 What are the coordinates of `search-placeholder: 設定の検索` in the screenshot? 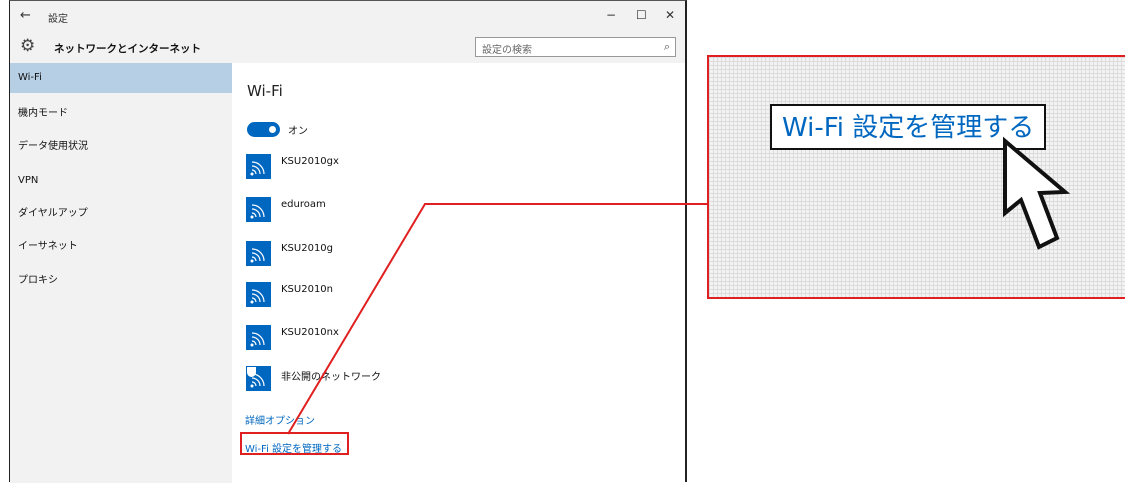 It's located at (507, 50).